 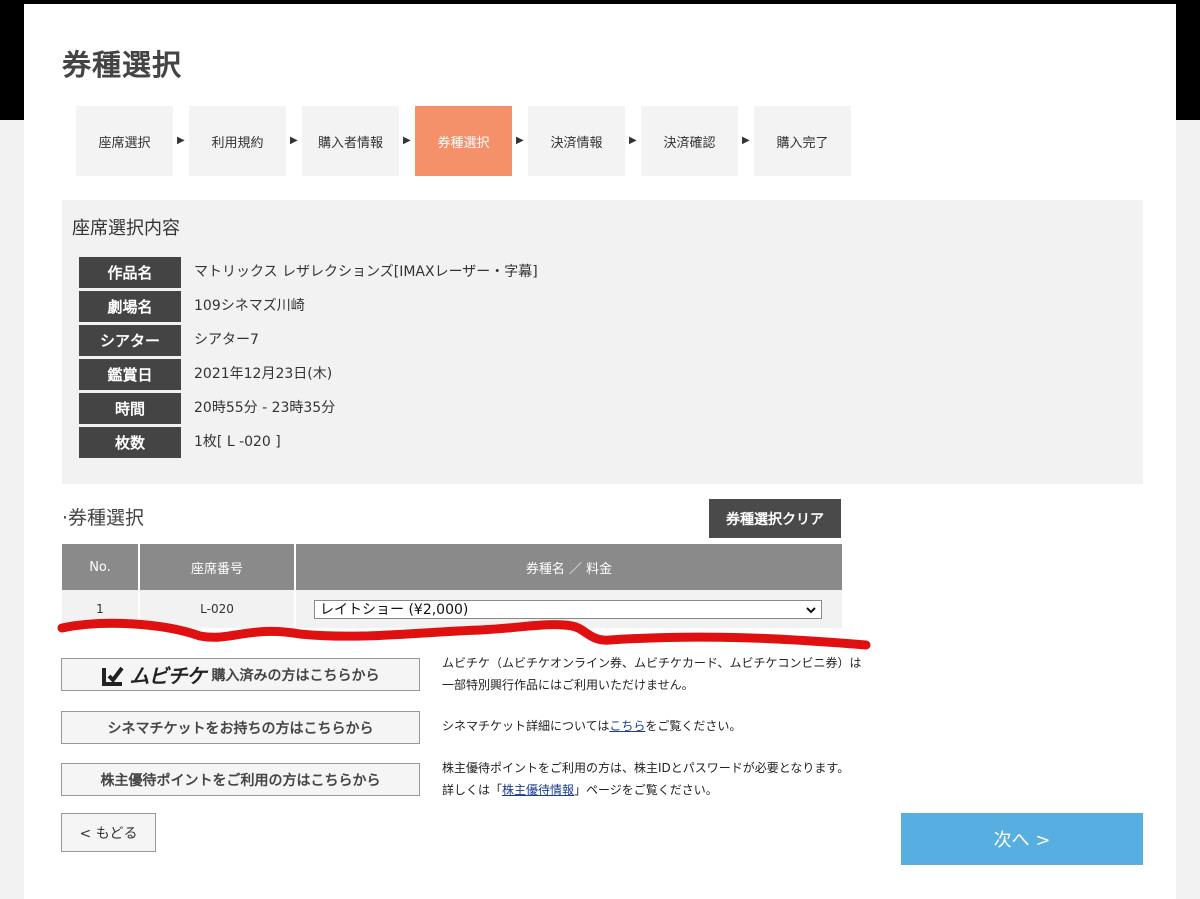 What do you see at coordinates (126, 228) in the screenshot?
I see `summary-title: 座席選択内容` at bounding box center [126, 228].